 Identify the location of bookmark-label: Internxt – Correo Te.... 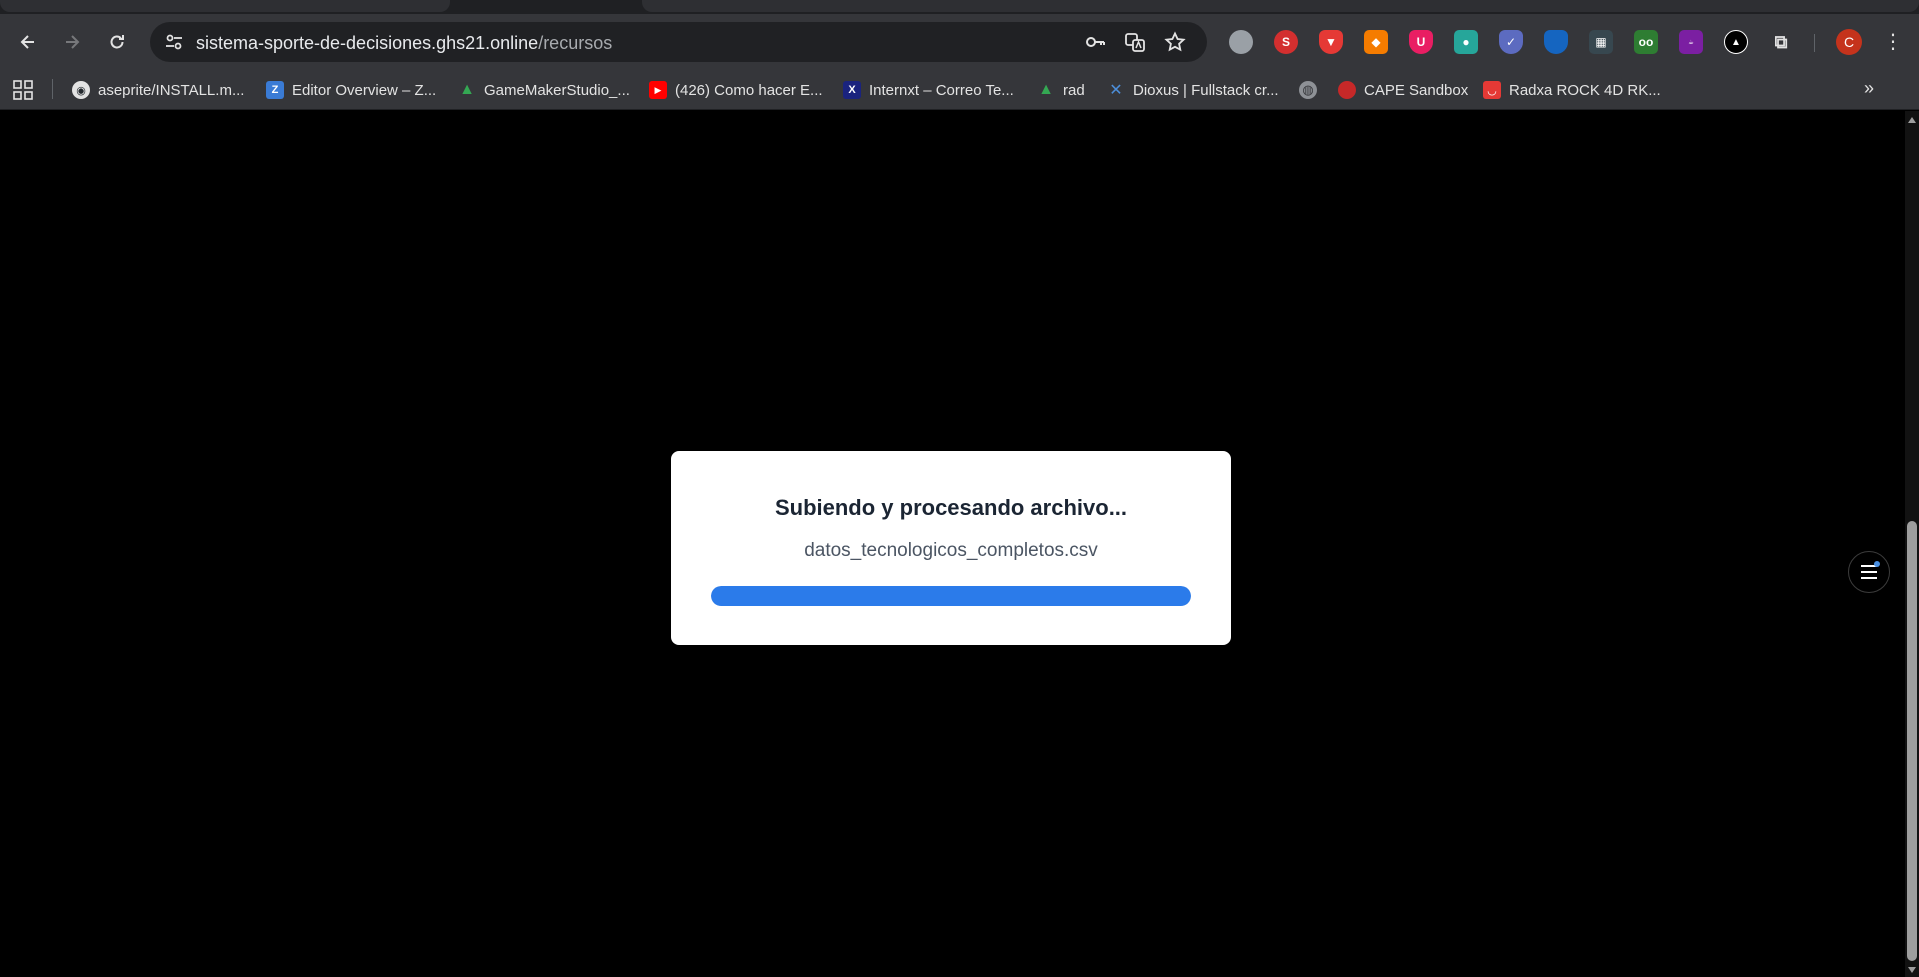
(941, 90).